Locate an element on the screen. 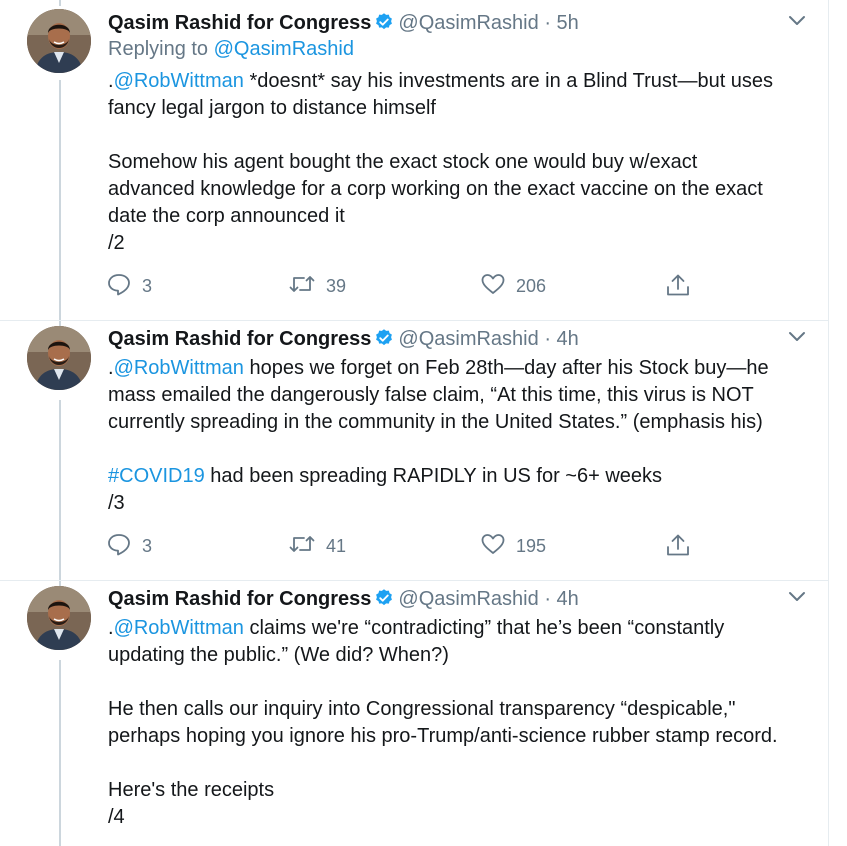 This screenshot has height=846, width=847. hashtag-link: #COVID19 is located at coordinates (156, 476).